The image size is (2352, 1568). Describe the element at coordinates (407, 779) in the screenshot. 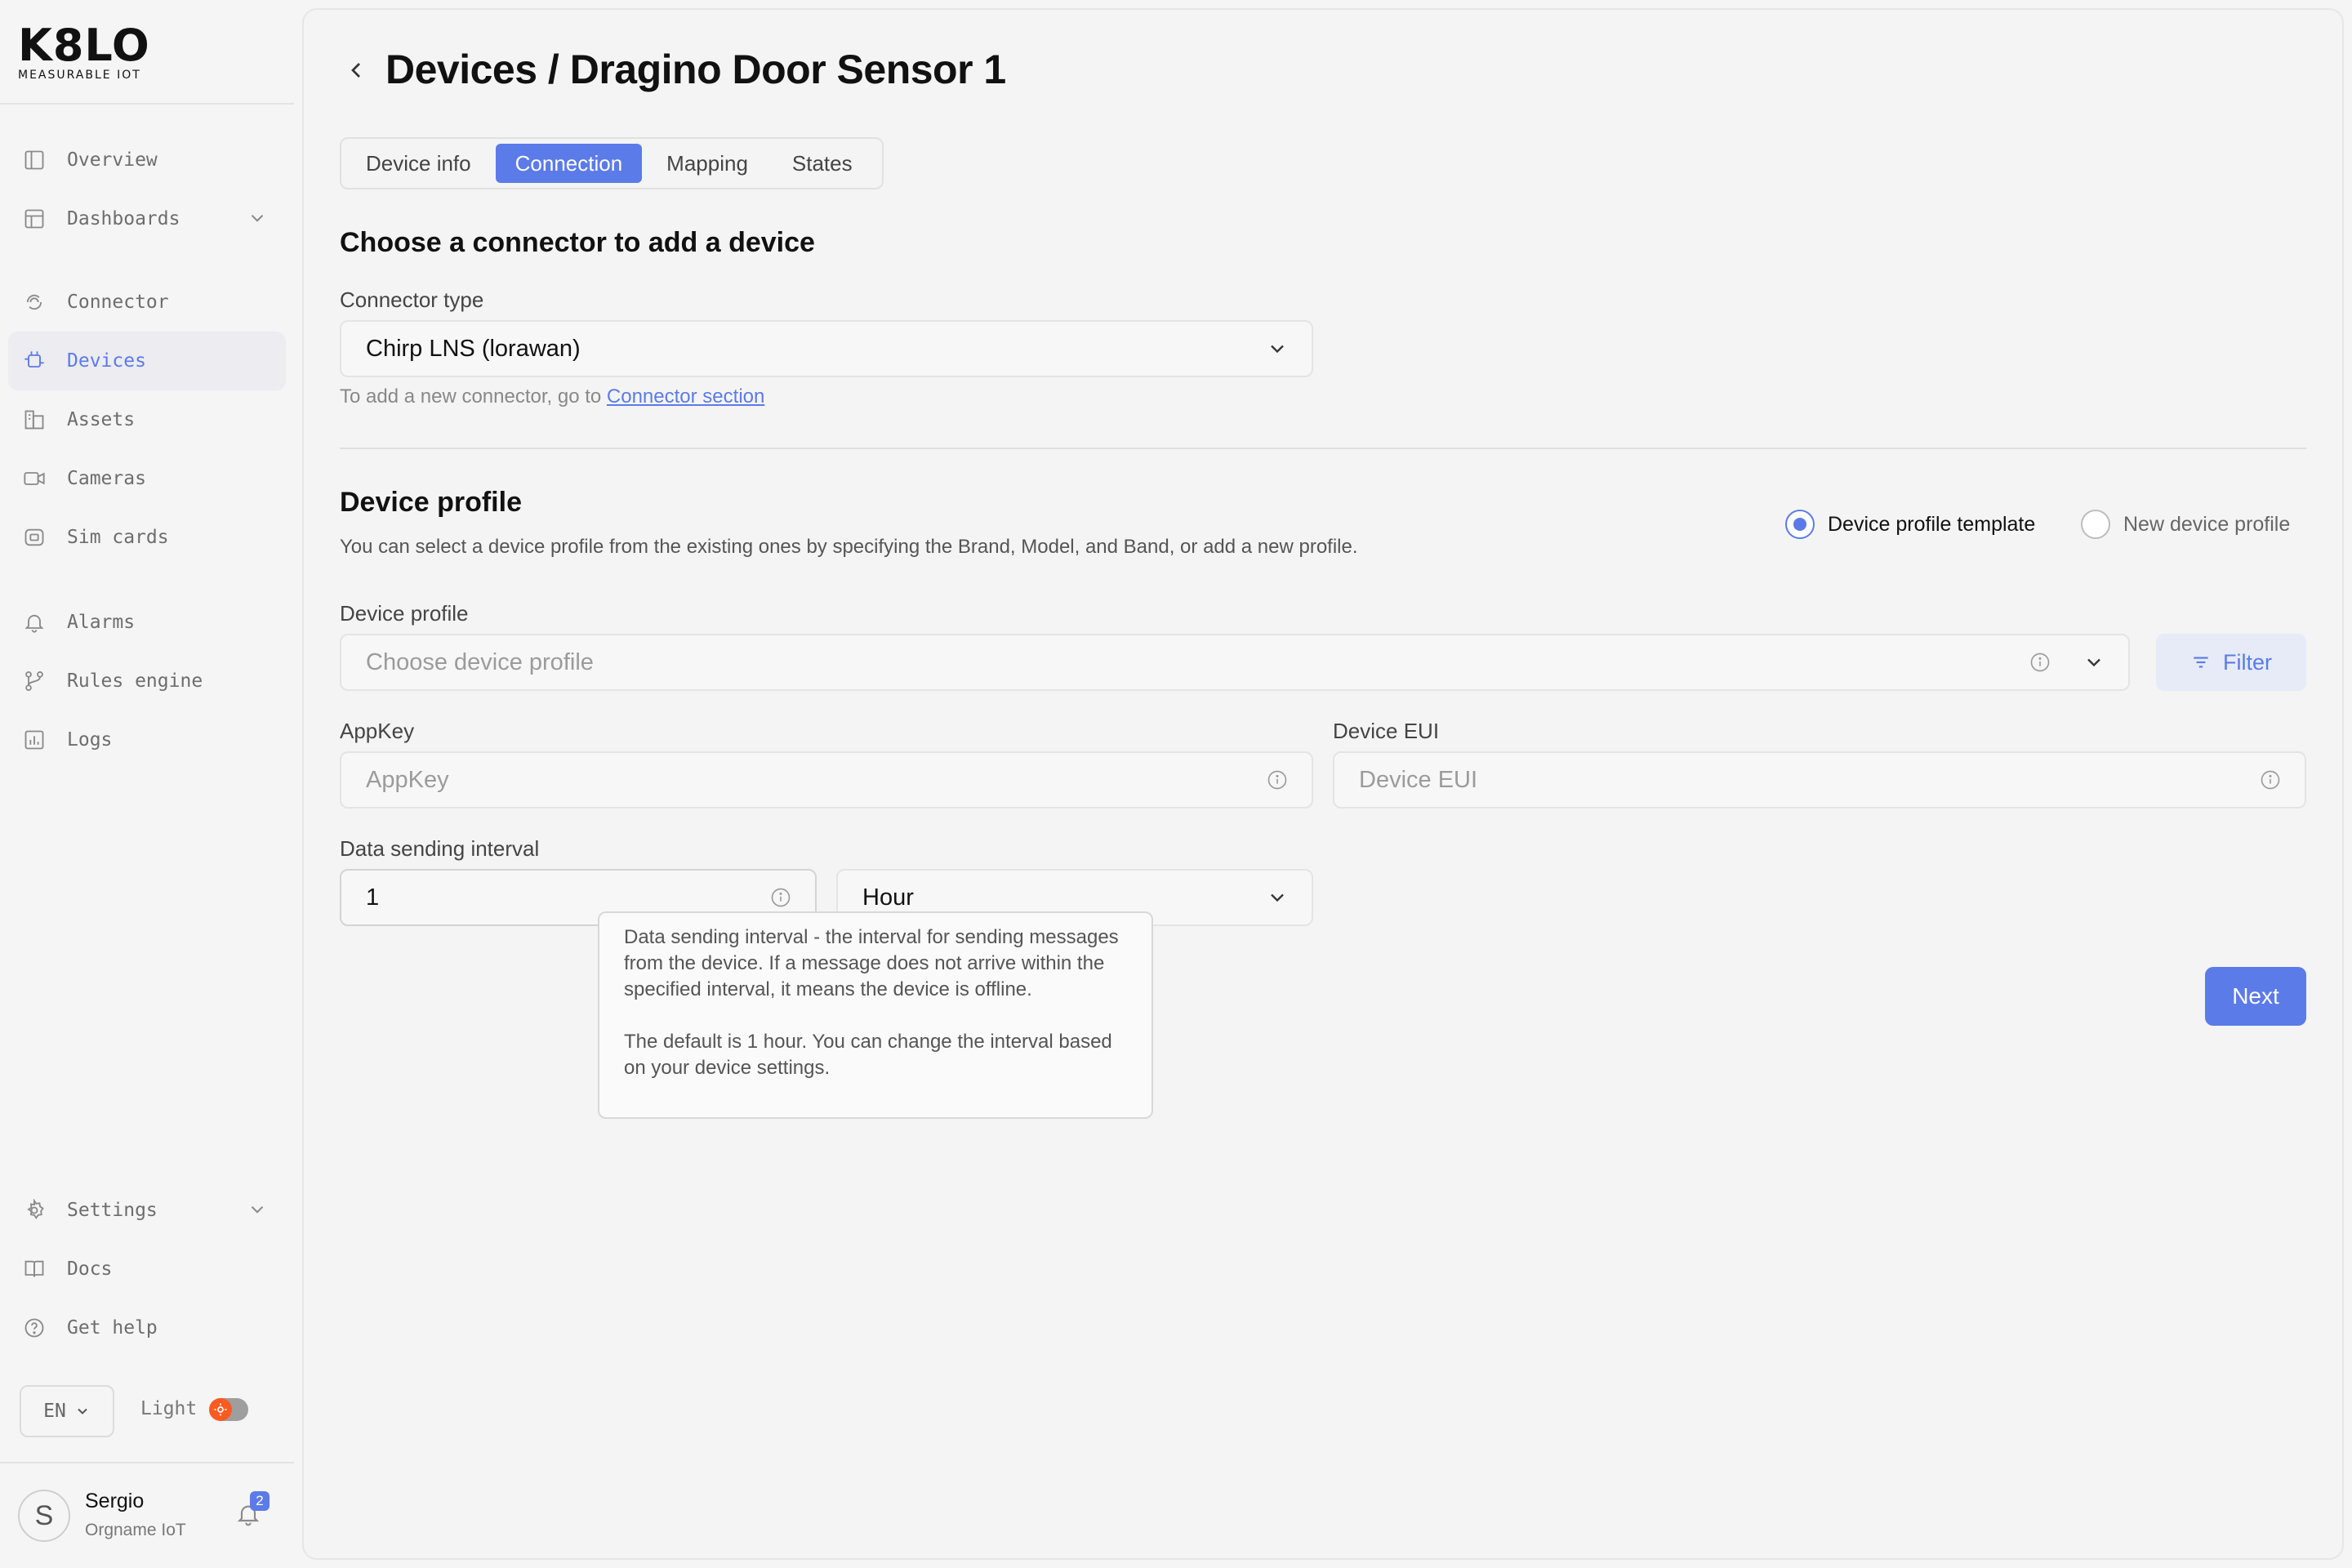

I see `appkey-placeholder: AppKey` at that location.